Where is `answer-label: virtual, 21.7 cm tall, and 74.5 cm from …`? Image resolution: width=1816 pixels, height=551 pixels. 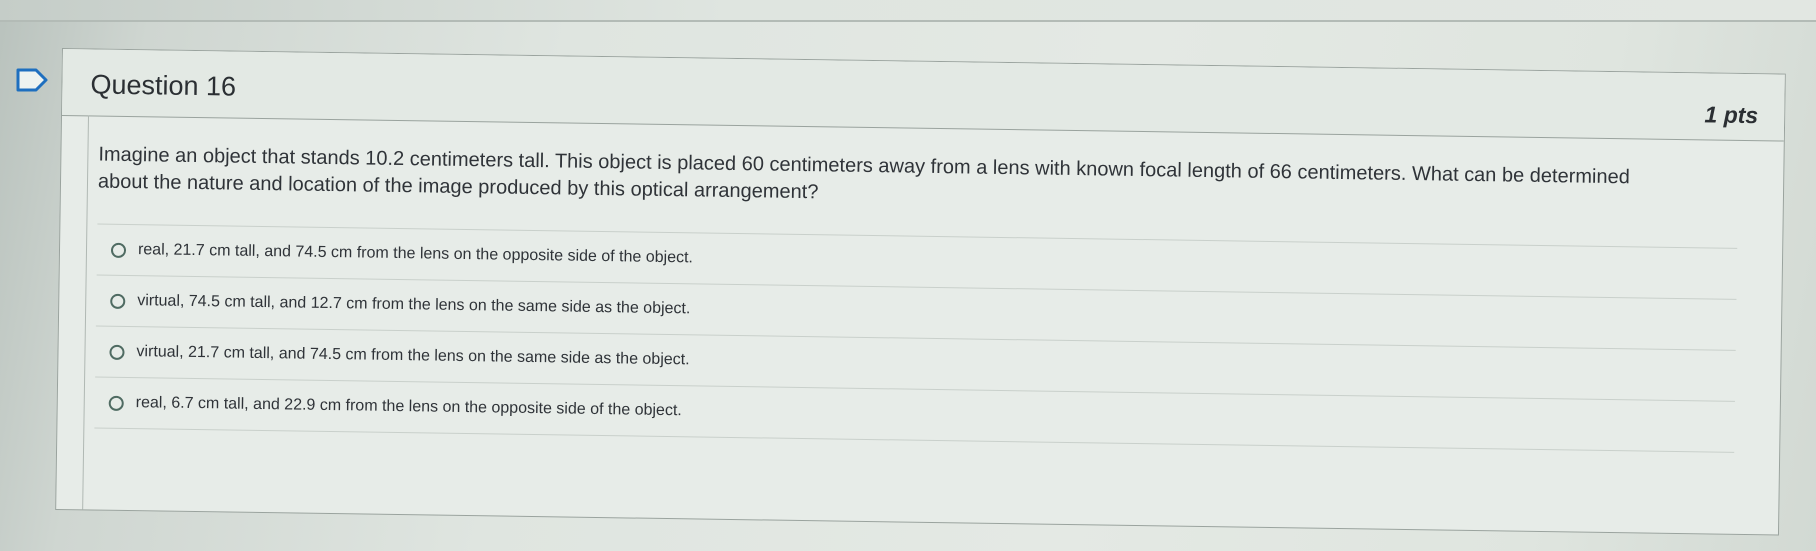
answer-label: virtual, 21.7 cm tall, and 74.5 cm from … is located at coordinates (413, 356).